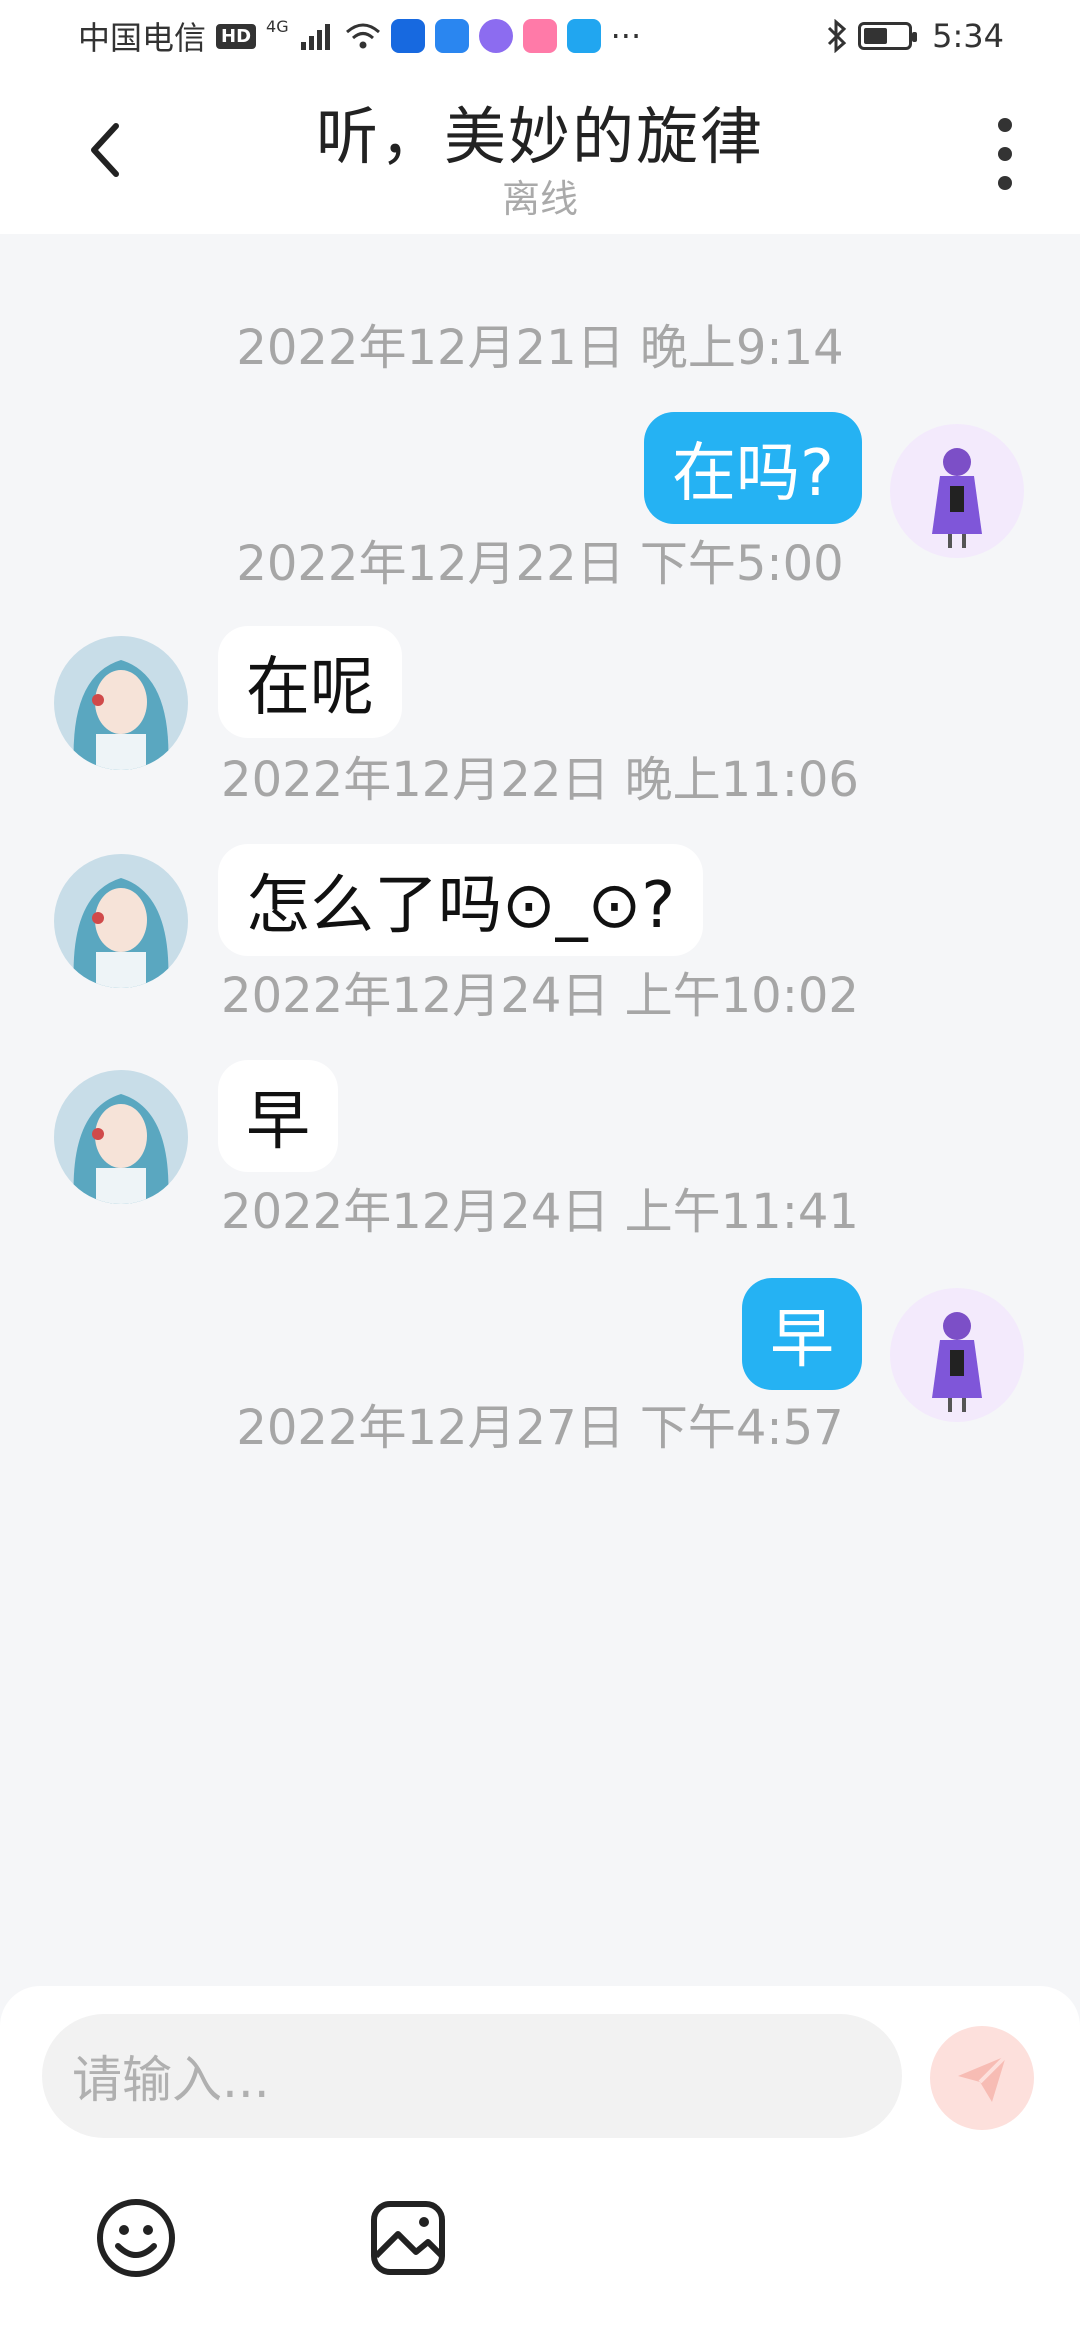 The image size is (1080, 2340). I want to click on incoming-message: 早, so click(278, 1116).